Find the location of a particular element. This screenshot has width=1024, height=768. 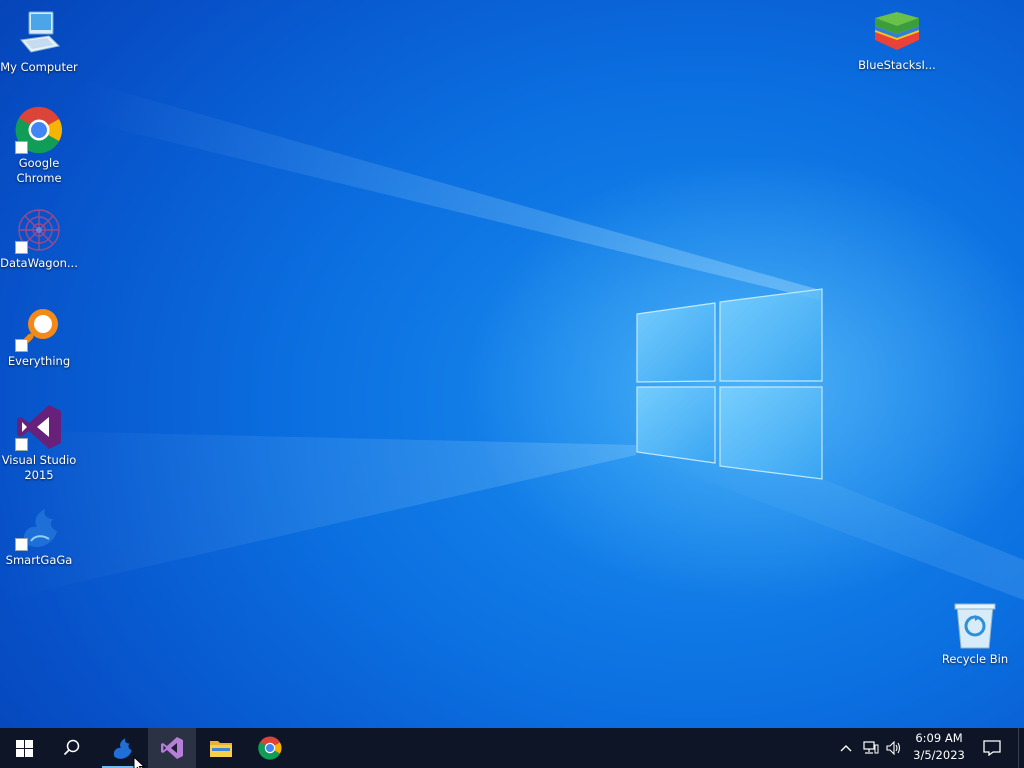

tray-volume-button is located at coordinates (894, 748).